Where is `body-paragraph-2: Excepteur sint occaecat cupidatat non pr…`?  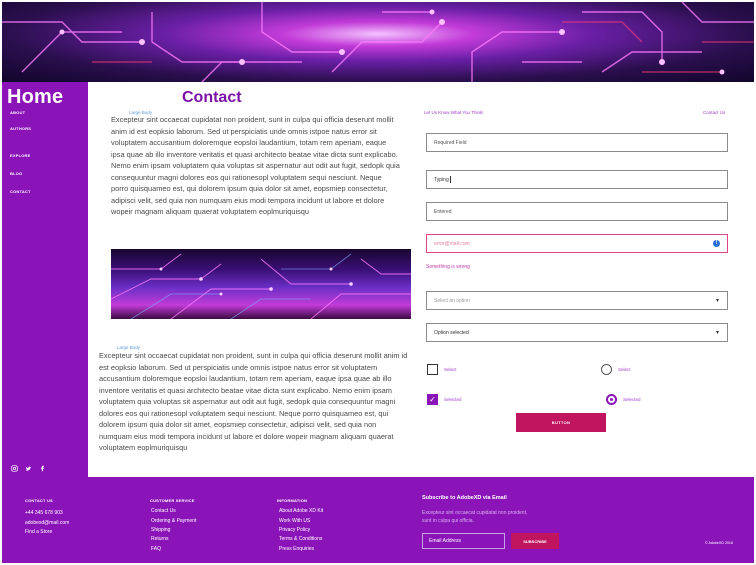
body-paragraph-2: Excepteur sint occaecat cupidatat non pr… is located at coordinates (253, 401).